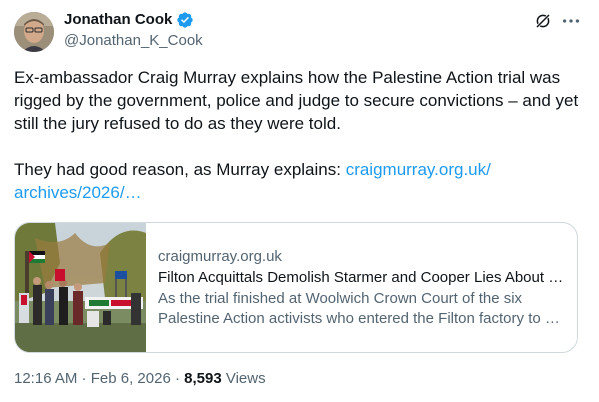  I want to click on views-label: Views, so click(243, 378).